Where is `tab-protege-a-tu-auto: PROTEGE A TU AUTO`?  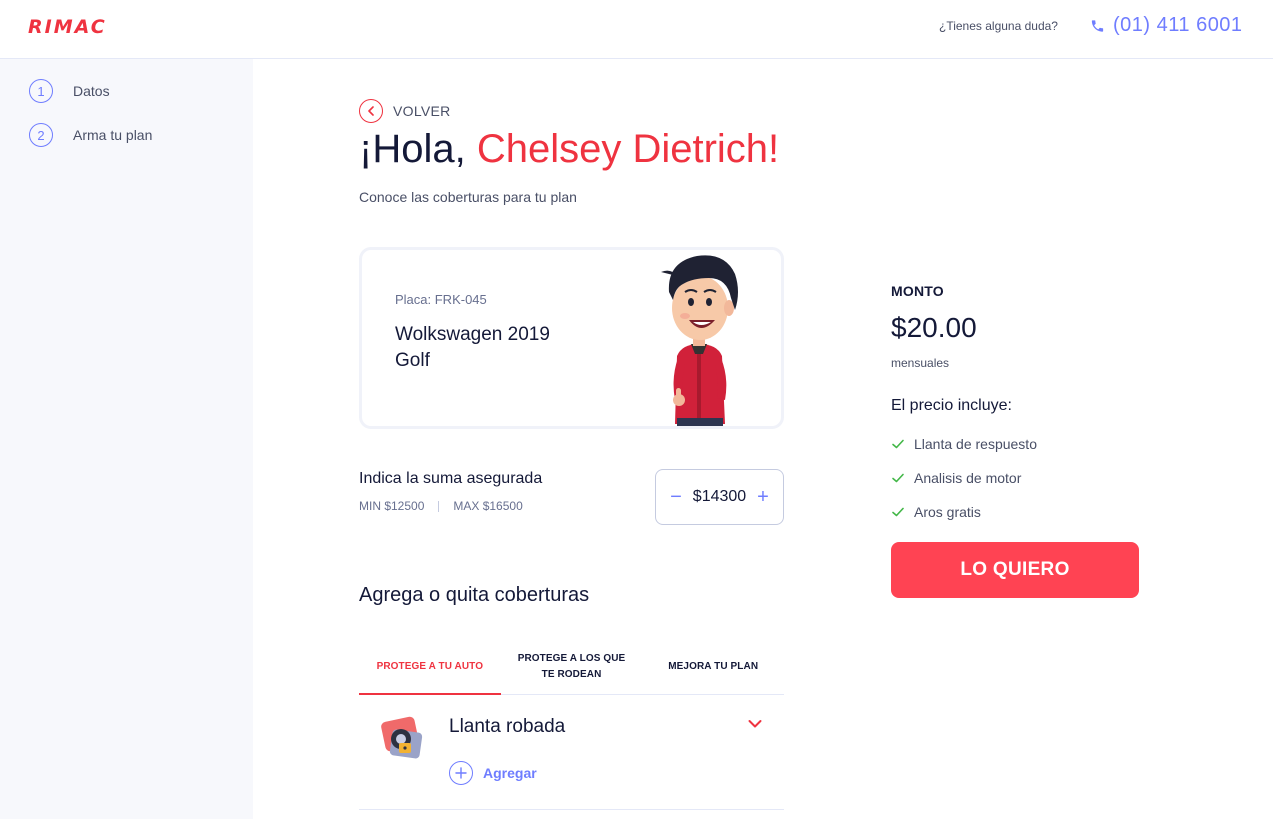 tab-protege-a-tu-auto: PROTEGE A TU AUTO is located at coordinates (430, 667).